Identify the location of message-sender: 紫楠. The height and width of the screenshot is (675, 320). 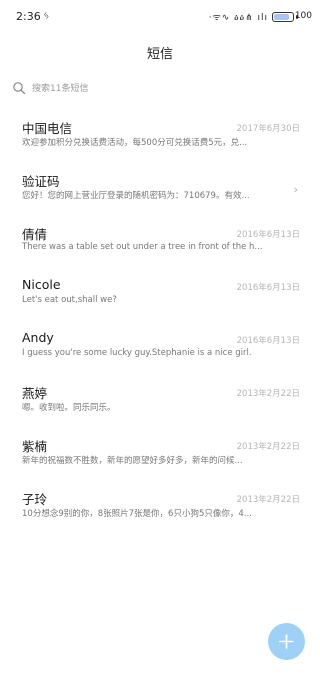
(35, 446).